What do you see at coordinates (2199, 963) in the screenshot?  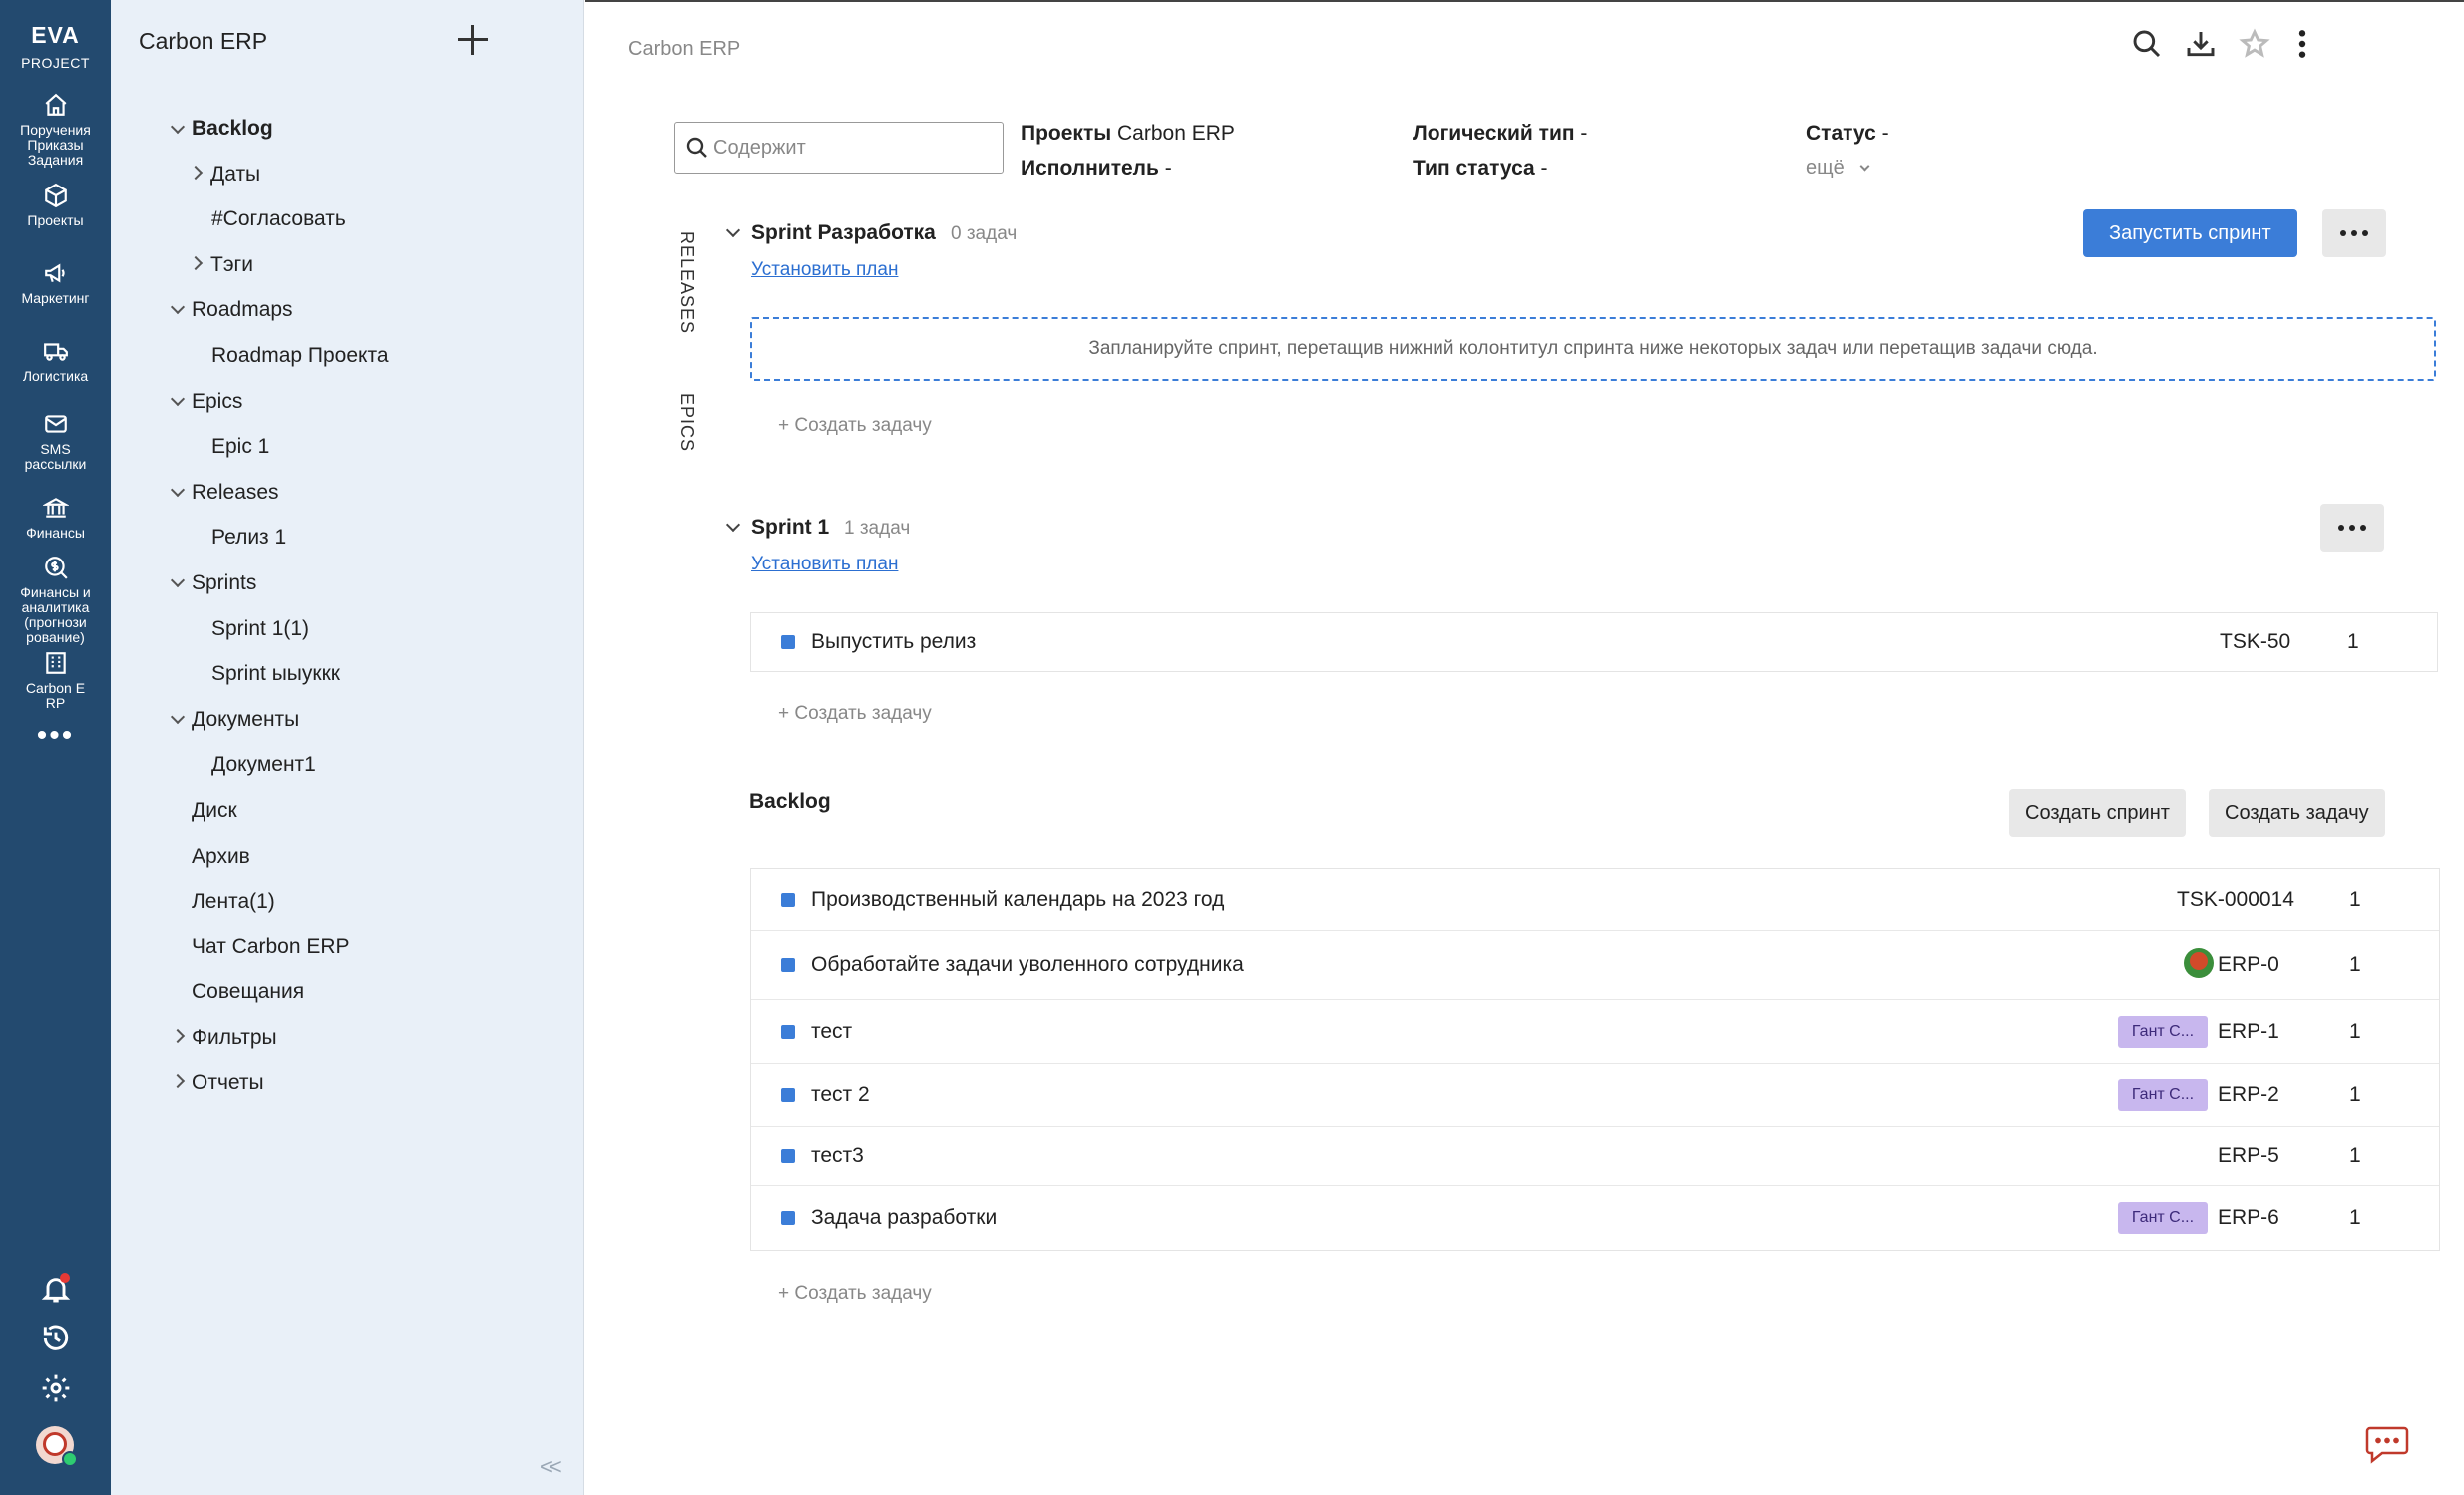 I see `assignee-avatar` at bounding box center [2199, 963].